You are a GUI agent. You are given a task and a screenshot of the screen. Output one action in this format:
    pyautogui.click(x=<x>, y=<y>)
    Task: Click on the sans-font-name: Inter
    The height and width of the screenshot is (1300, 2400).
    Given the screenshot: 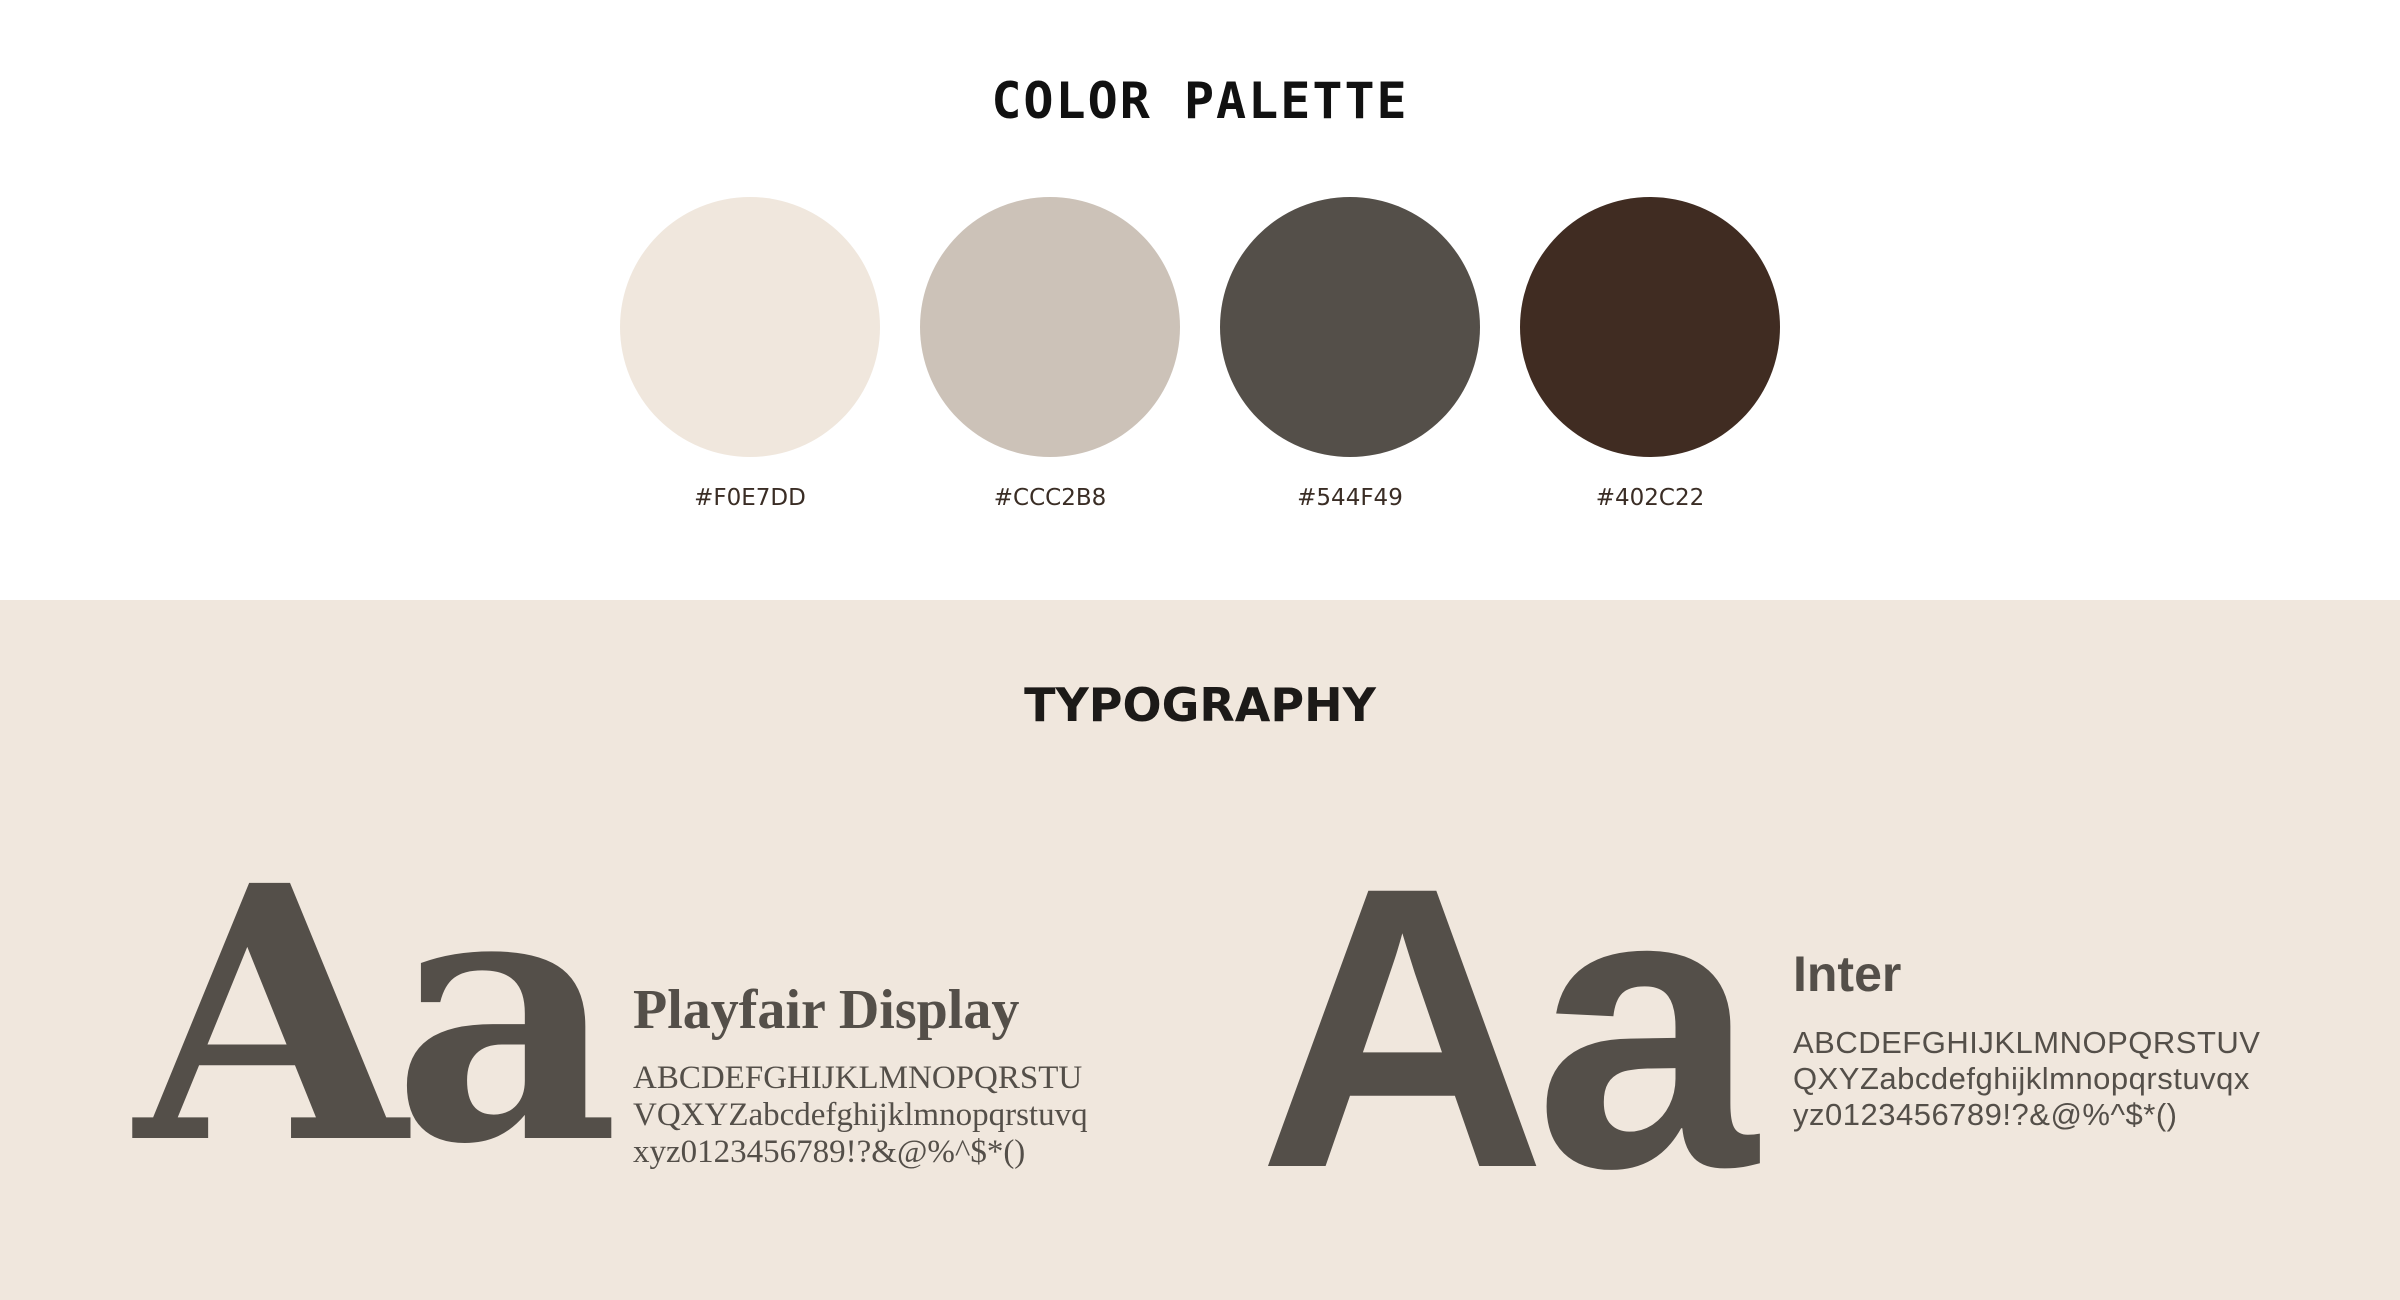 What is the action you would take?
    pyautogui.click(x=1847, y=974)
    